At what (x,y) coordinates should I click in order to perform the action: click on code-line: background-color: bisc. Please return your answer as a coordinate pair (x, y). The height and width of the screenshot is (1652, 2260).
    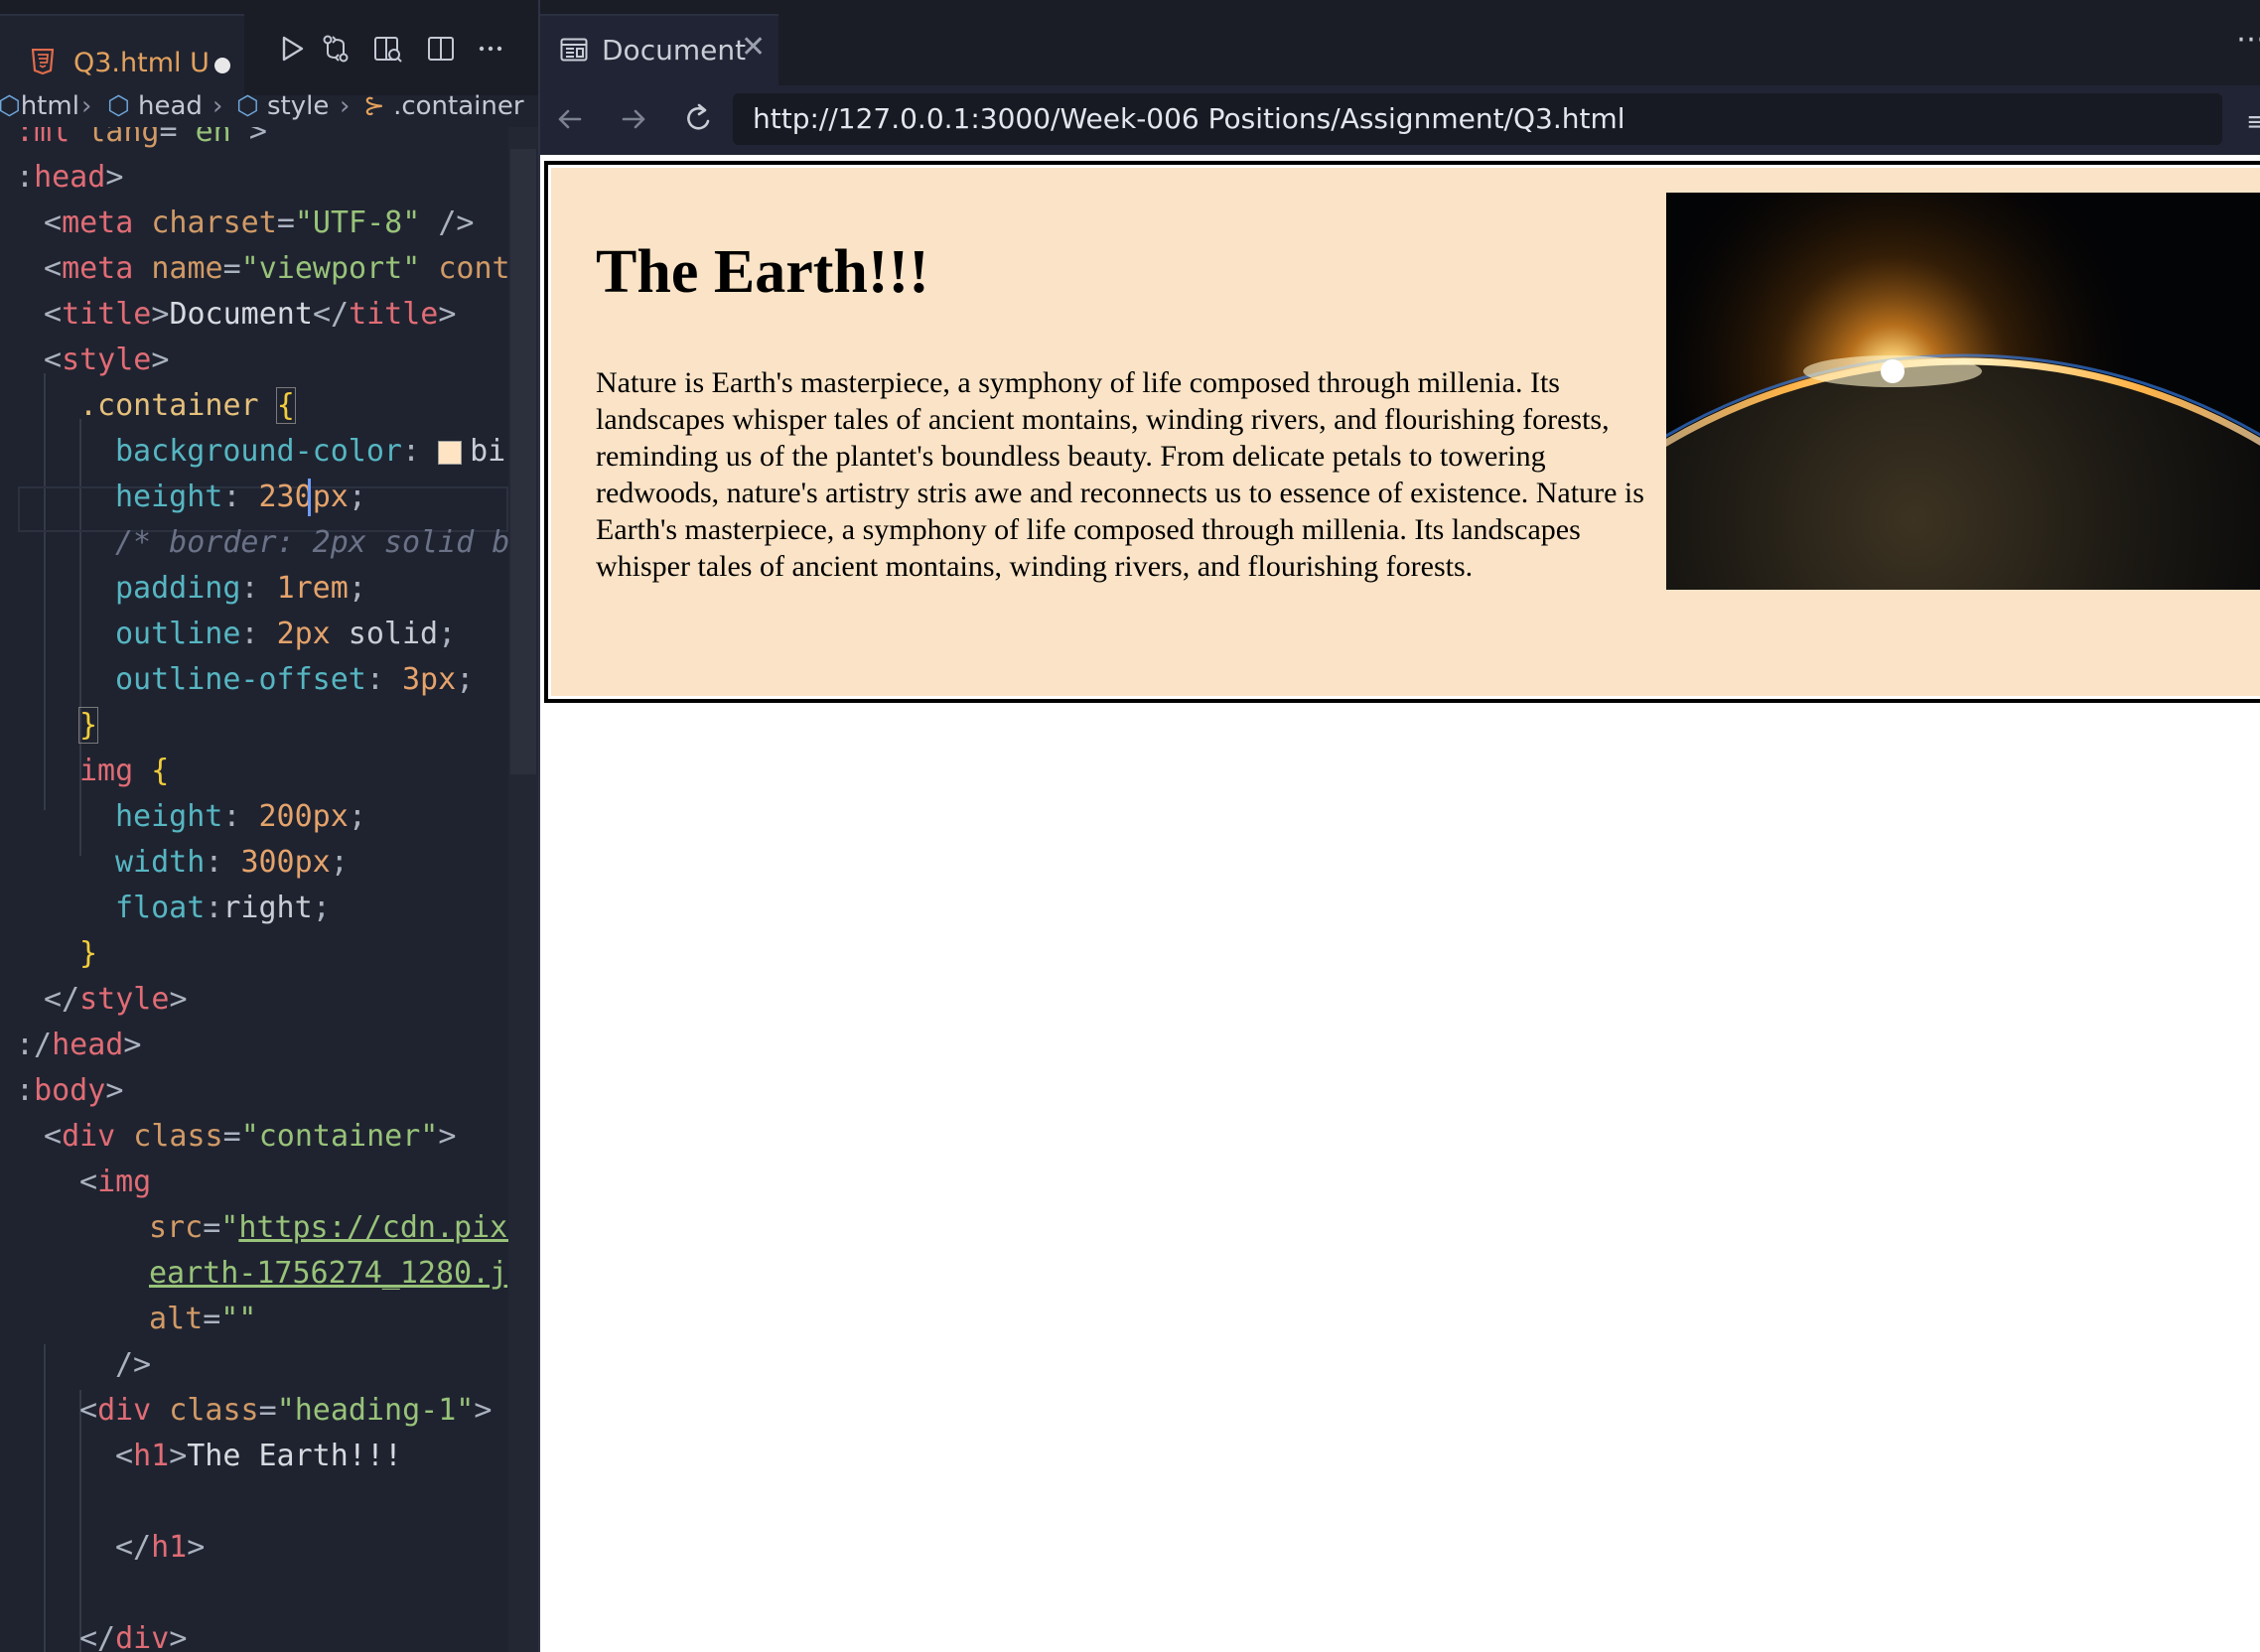
    Looking at the image, I should click on (311, 452).